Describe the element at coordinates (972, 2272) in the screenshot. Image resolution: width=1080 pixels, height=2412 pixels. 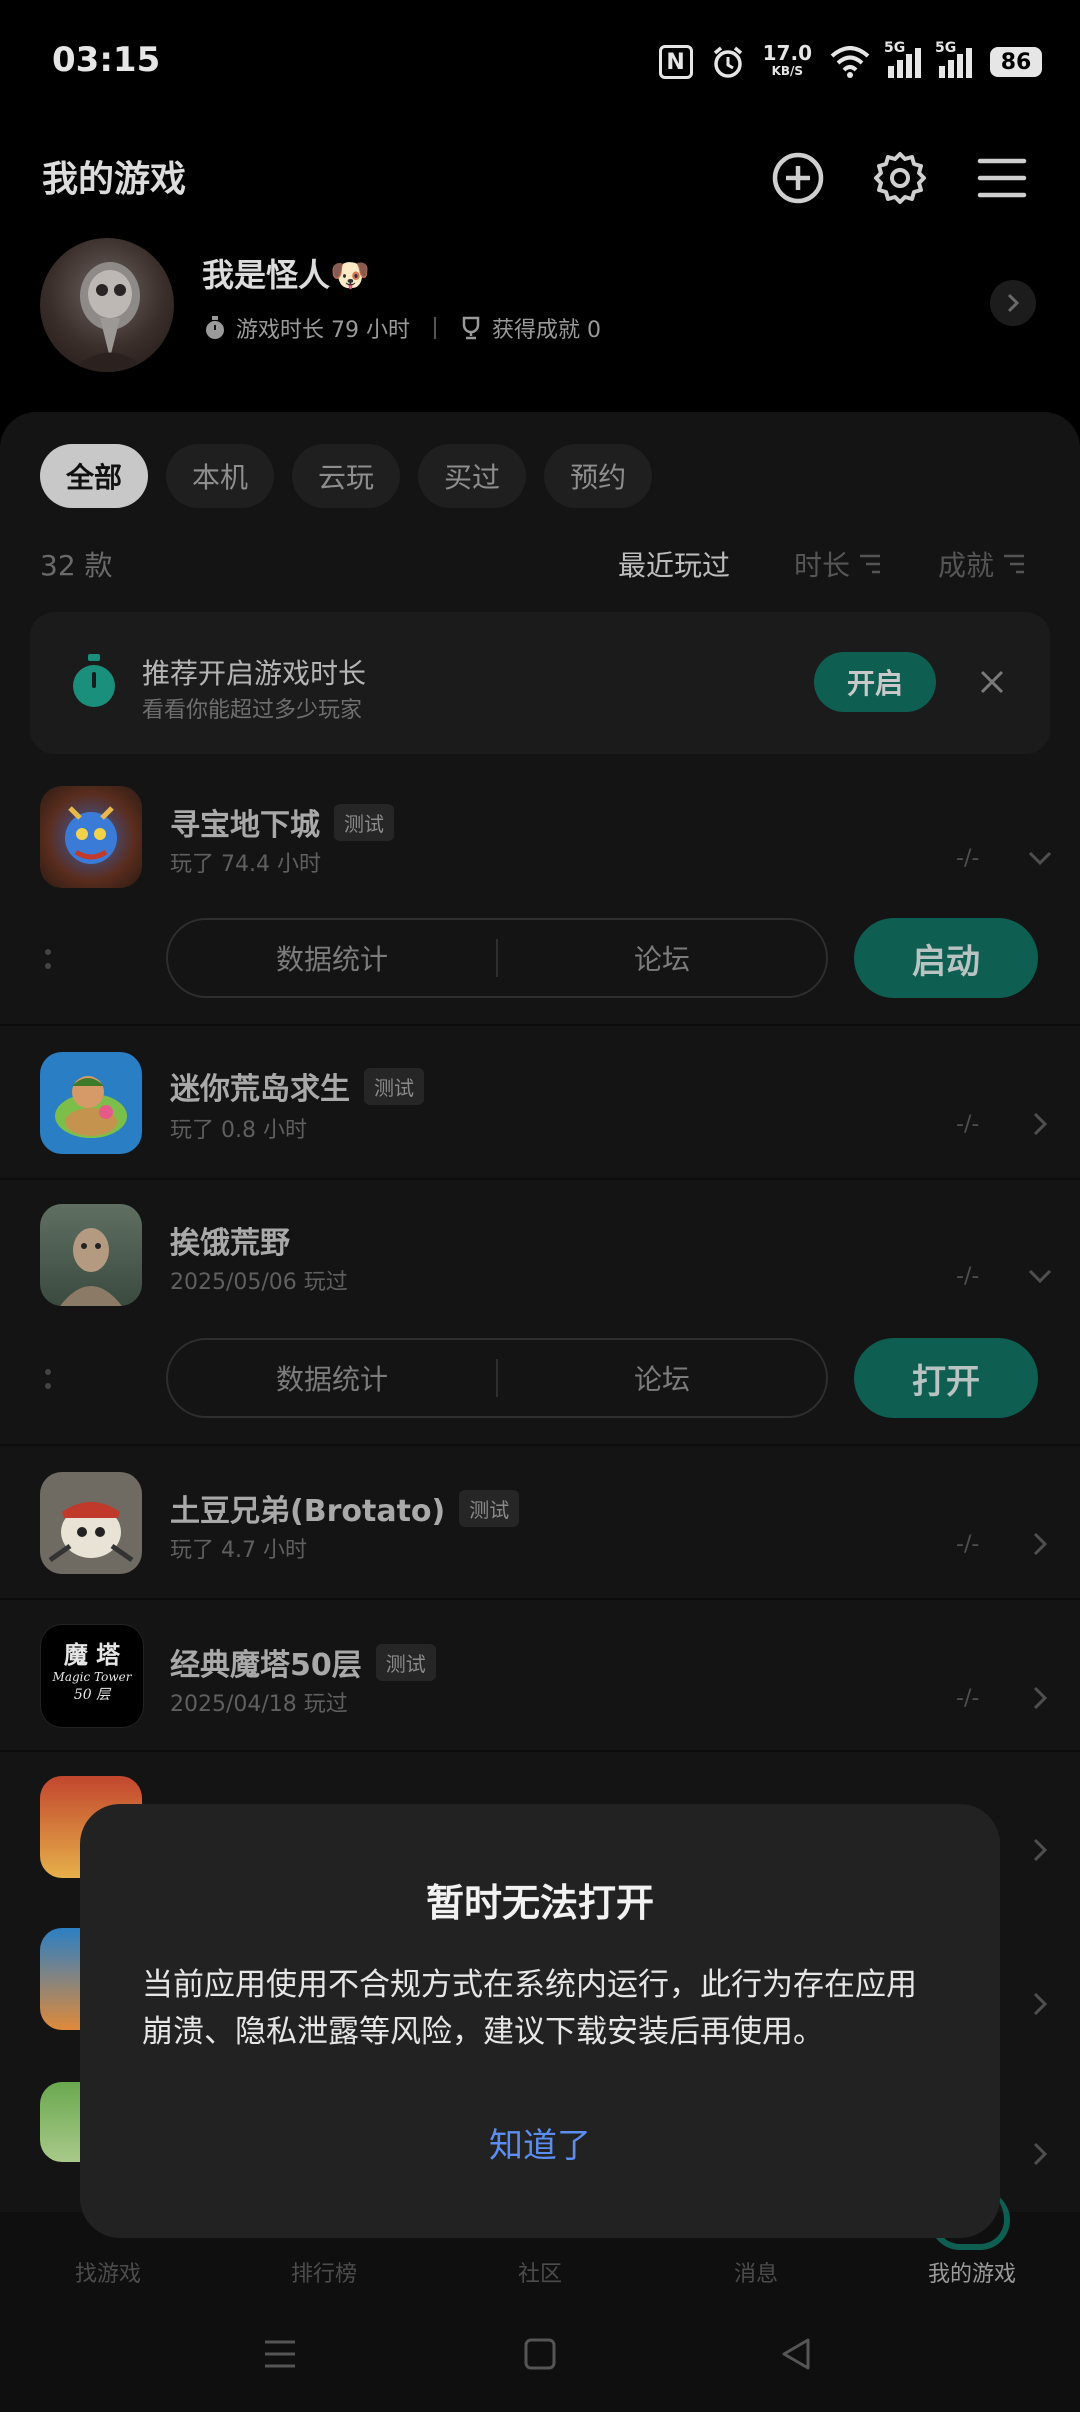
I see `nav-my-games: 我的游戏` at that location.